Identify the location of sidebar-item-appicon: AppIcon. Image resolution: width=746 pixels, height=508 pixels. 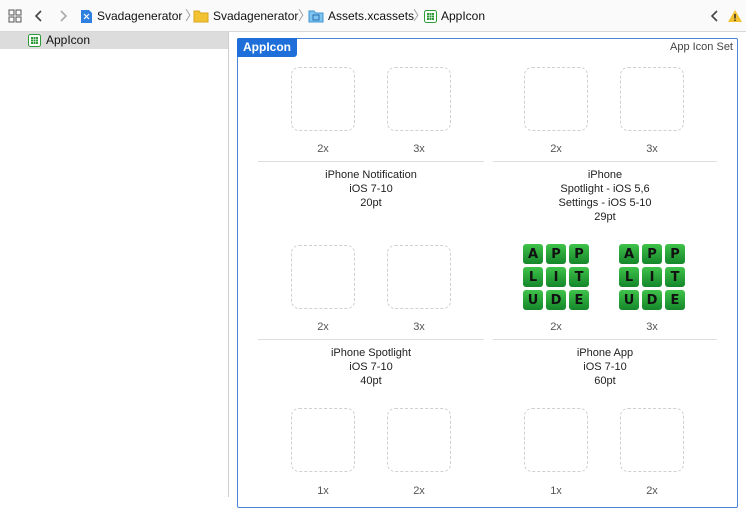
(114, 40).